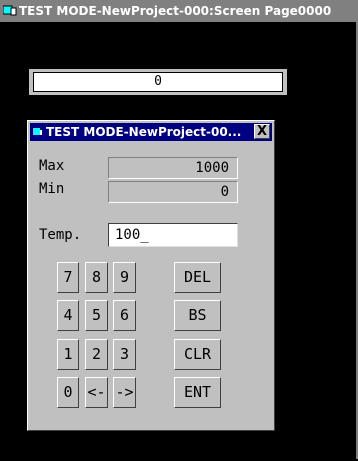 This screenshot has height=461, width=358. I want to click on key-9-button: 9, so click(124, 277).